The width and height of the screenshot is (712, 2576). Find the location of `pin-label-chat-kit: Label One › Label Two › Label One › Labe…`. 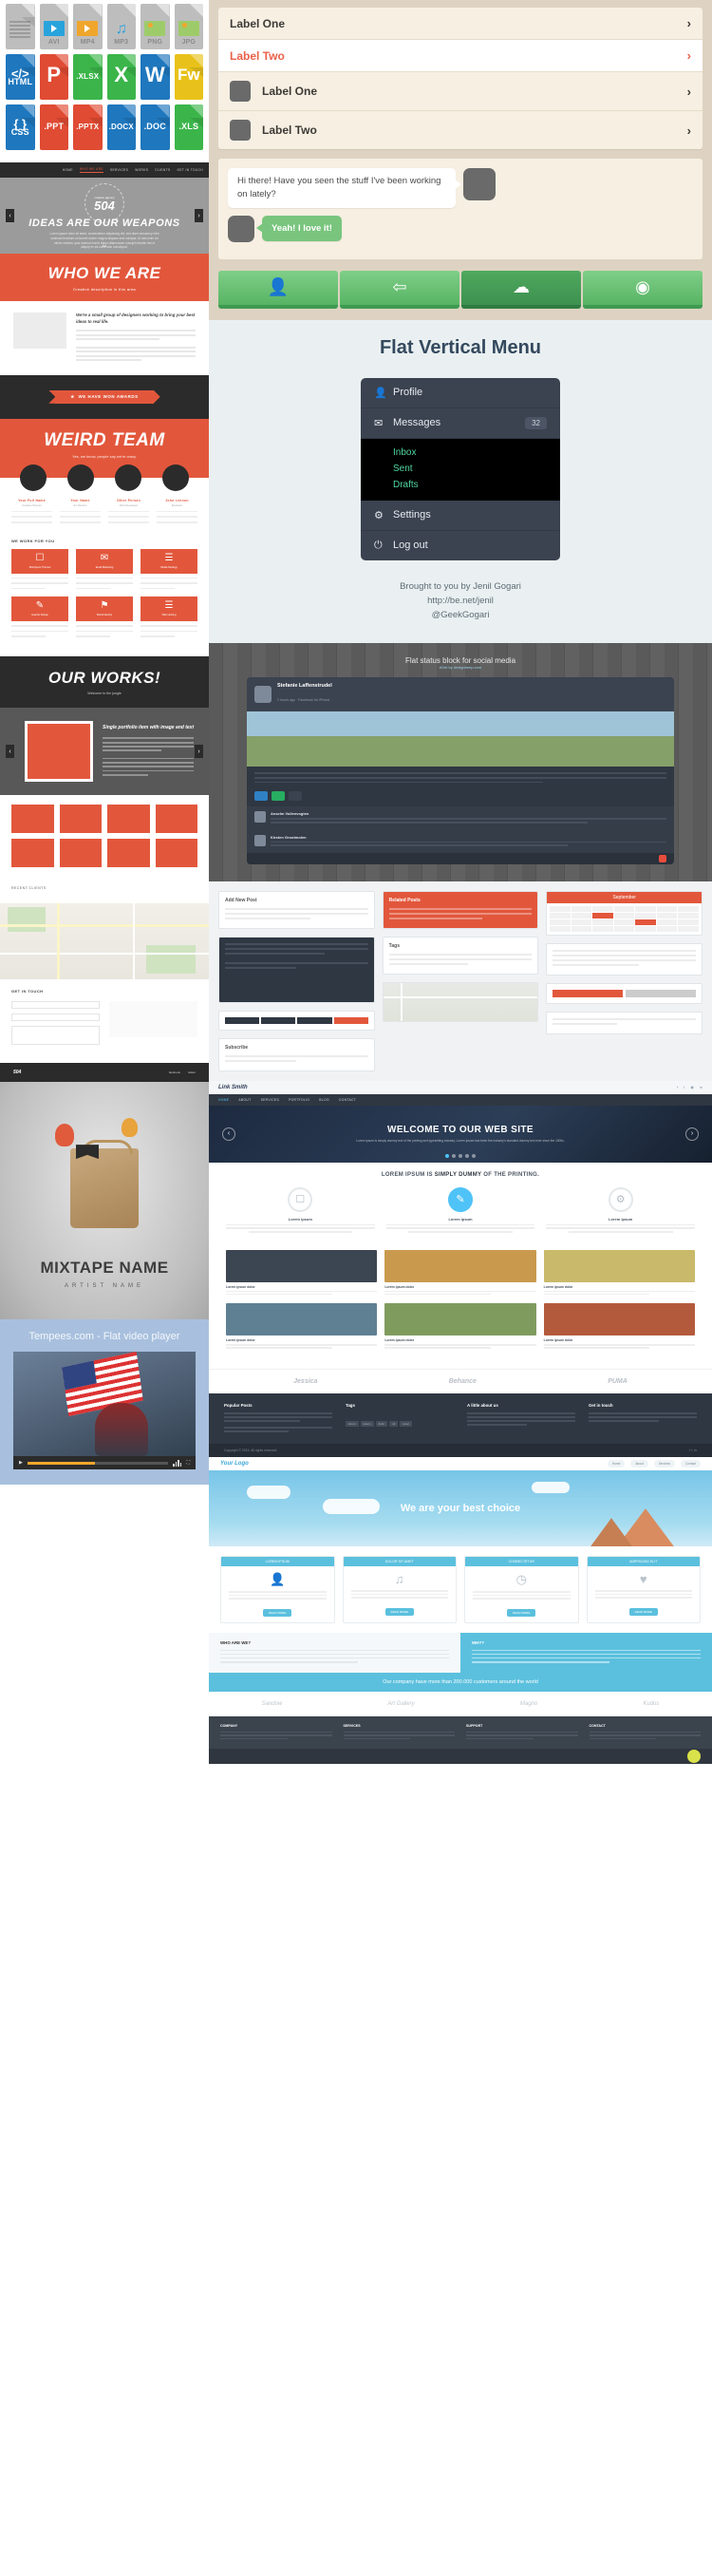

pin-label-chat-kit: Label One › Label Two › Label One › Labe… is located at coordinates (461, 160).